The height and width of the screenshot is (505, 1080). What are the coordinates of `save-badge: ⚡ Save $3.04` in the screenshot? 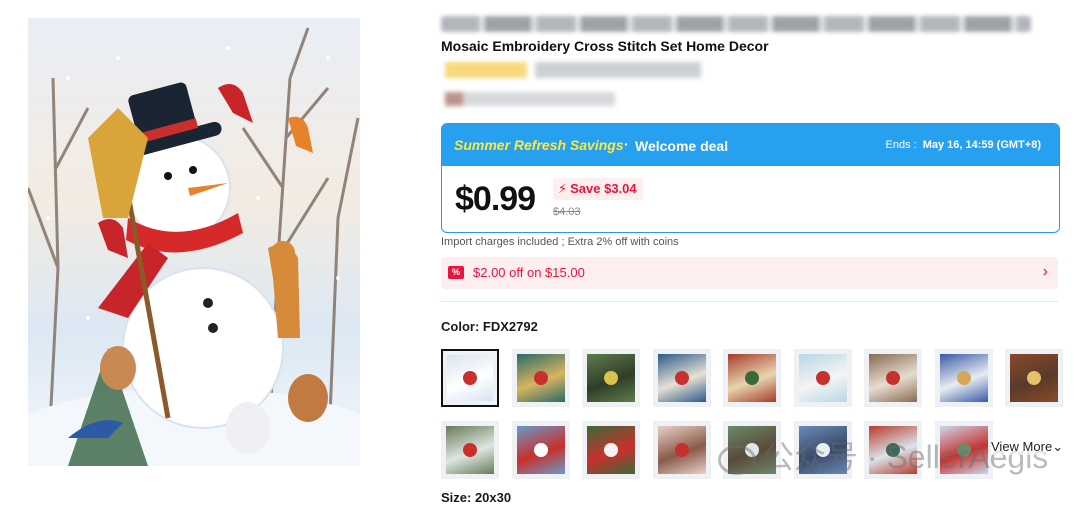 It's located at (598, 189).